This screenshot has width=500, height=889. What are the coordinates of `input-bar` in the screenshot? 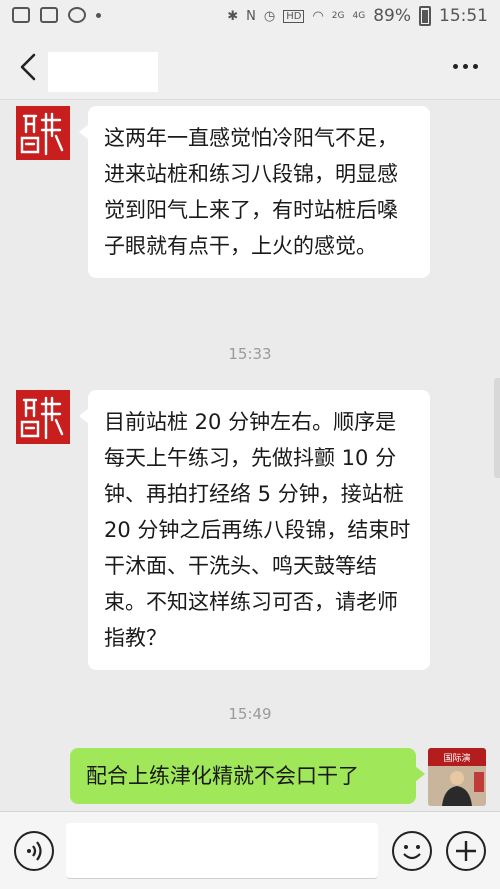 It's located at (250, 850).